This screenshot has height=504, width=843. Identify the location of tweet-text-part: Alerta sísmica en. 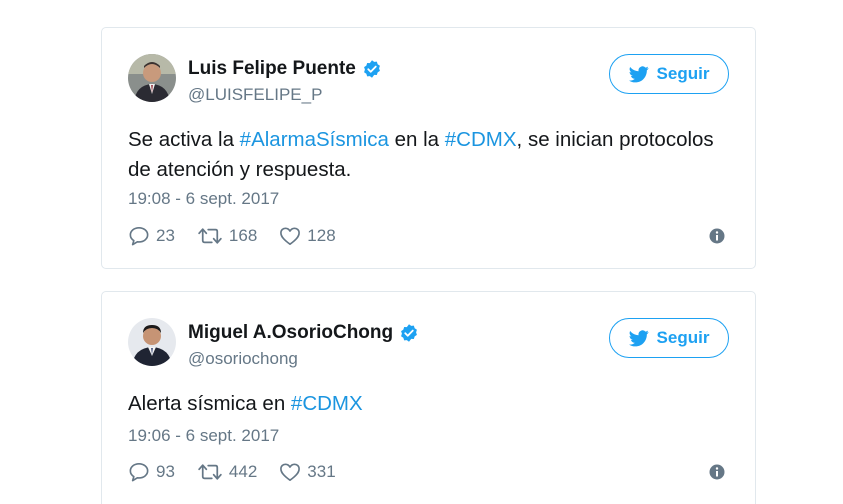
(209, 403).